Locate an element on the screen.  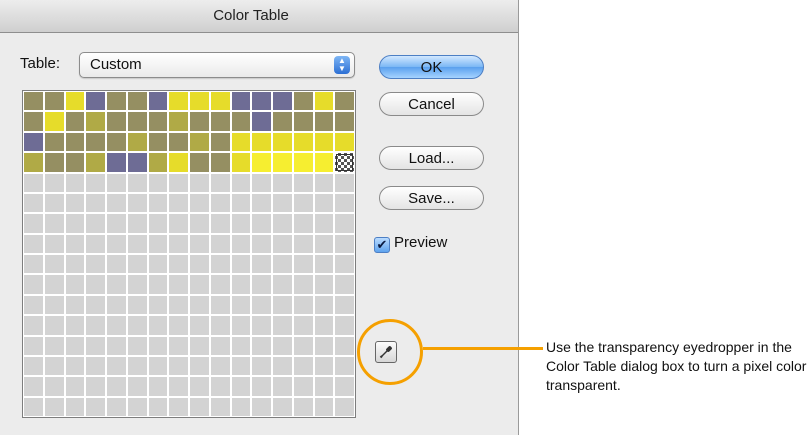
table-select: Custom ▲ ▼ is located at coordinates (217, 65).